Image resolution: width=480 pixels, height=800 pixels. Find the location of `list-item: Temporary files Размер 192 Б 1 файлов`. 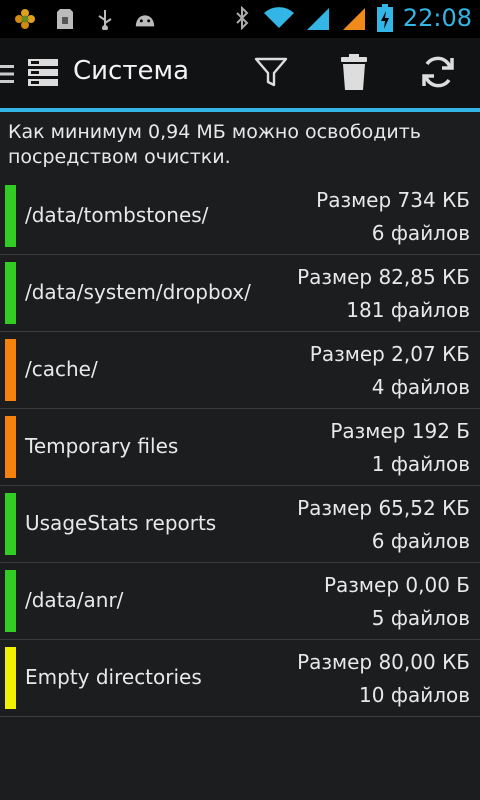

list-item: Temporary files Размер 192 Б 1 файлов is located at coordinates (240, 447).